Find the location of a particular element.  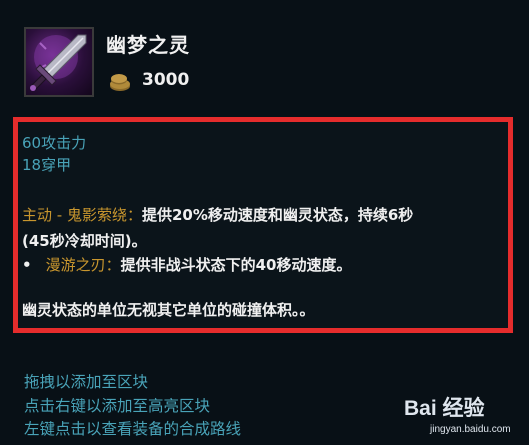

stat-attack-damage: 60攻击力 is located at coordinates (54, 143).